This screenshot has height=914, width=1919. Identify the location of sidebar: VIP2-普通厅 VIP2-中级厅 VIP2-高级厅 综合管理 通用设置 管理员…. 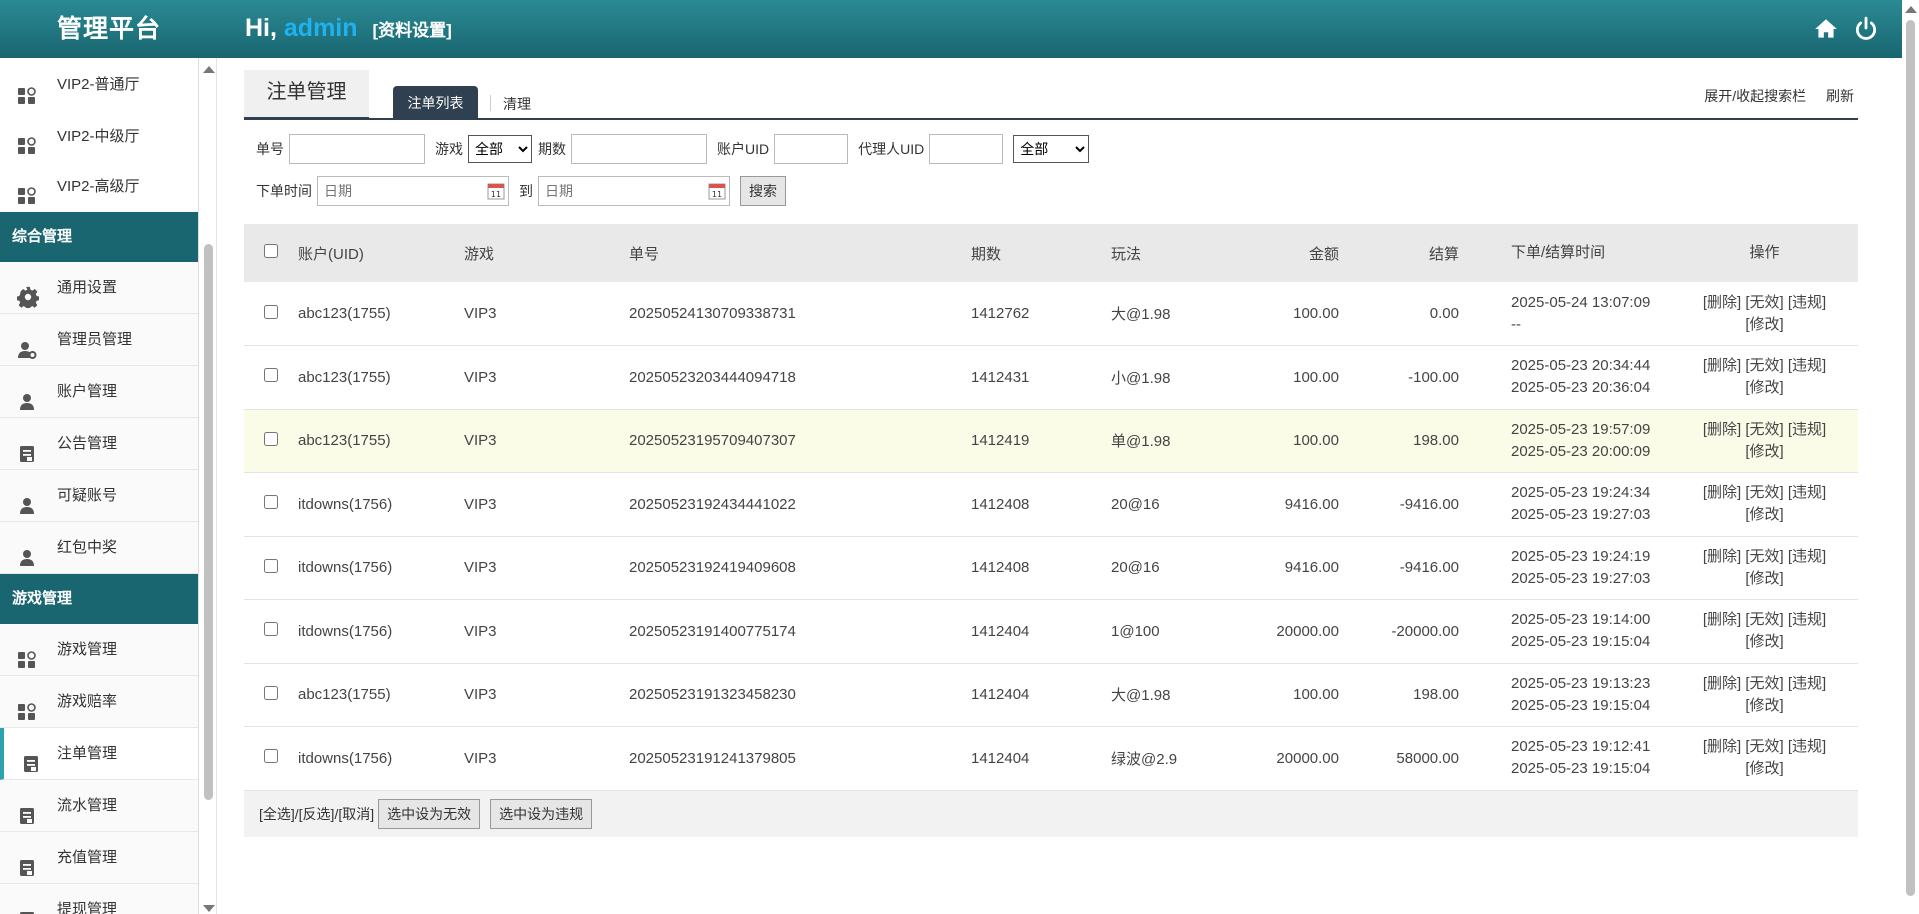
(99, 486).